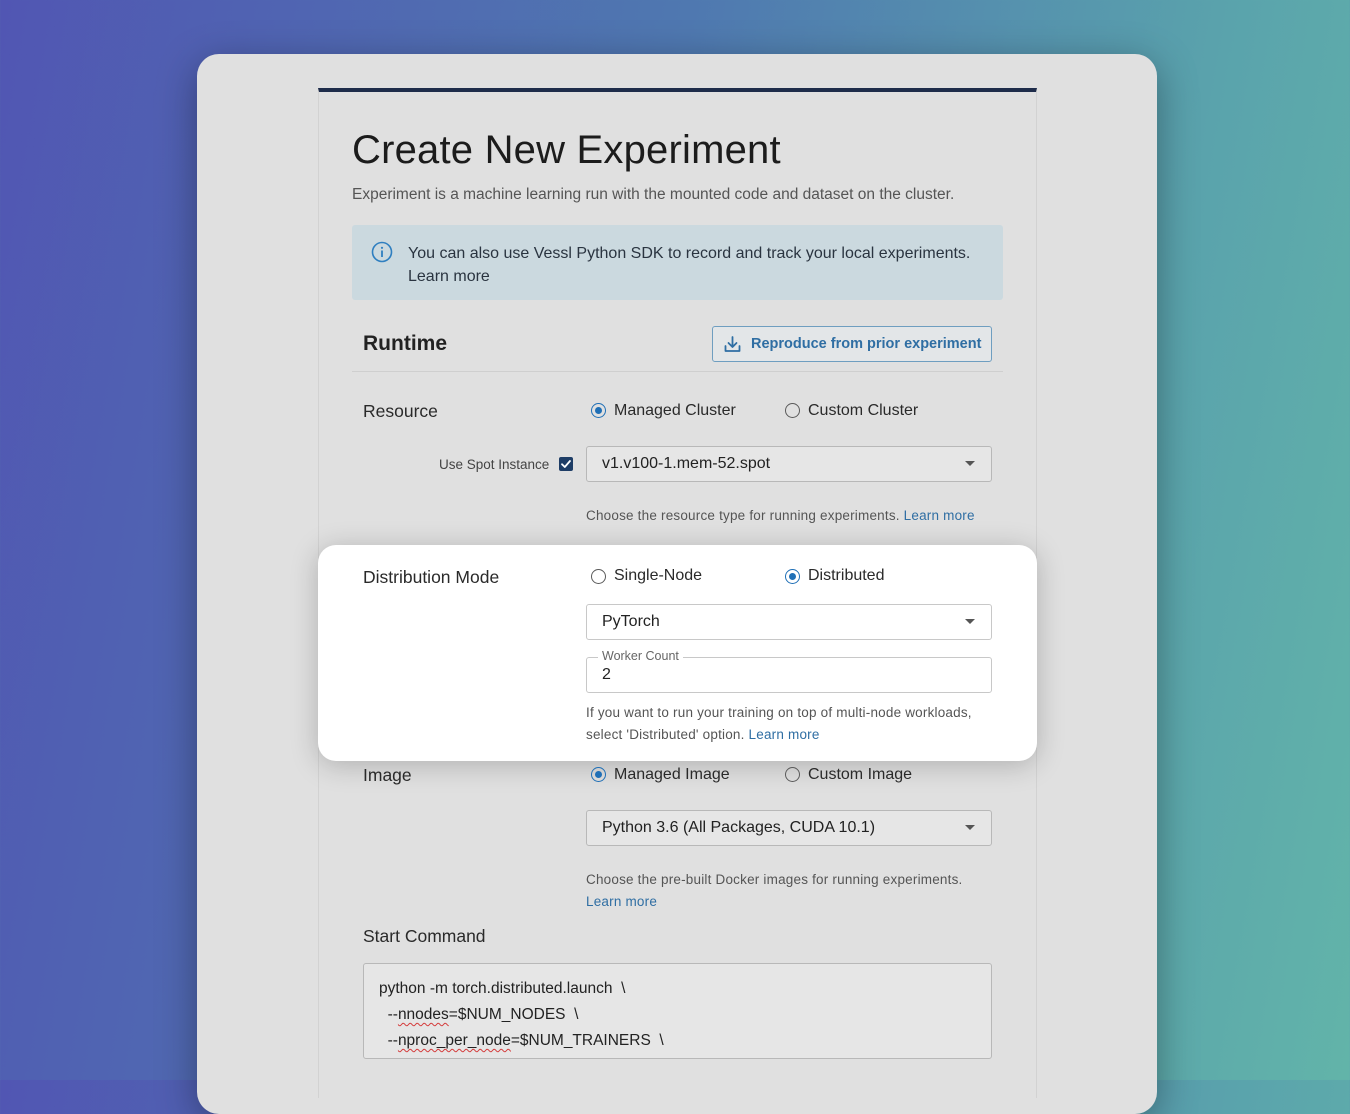 The image size is (1350, 1114). I want to click on image-select-value: Python 3.6 (All Packages, CUDA 10.1), so click(739, 827).